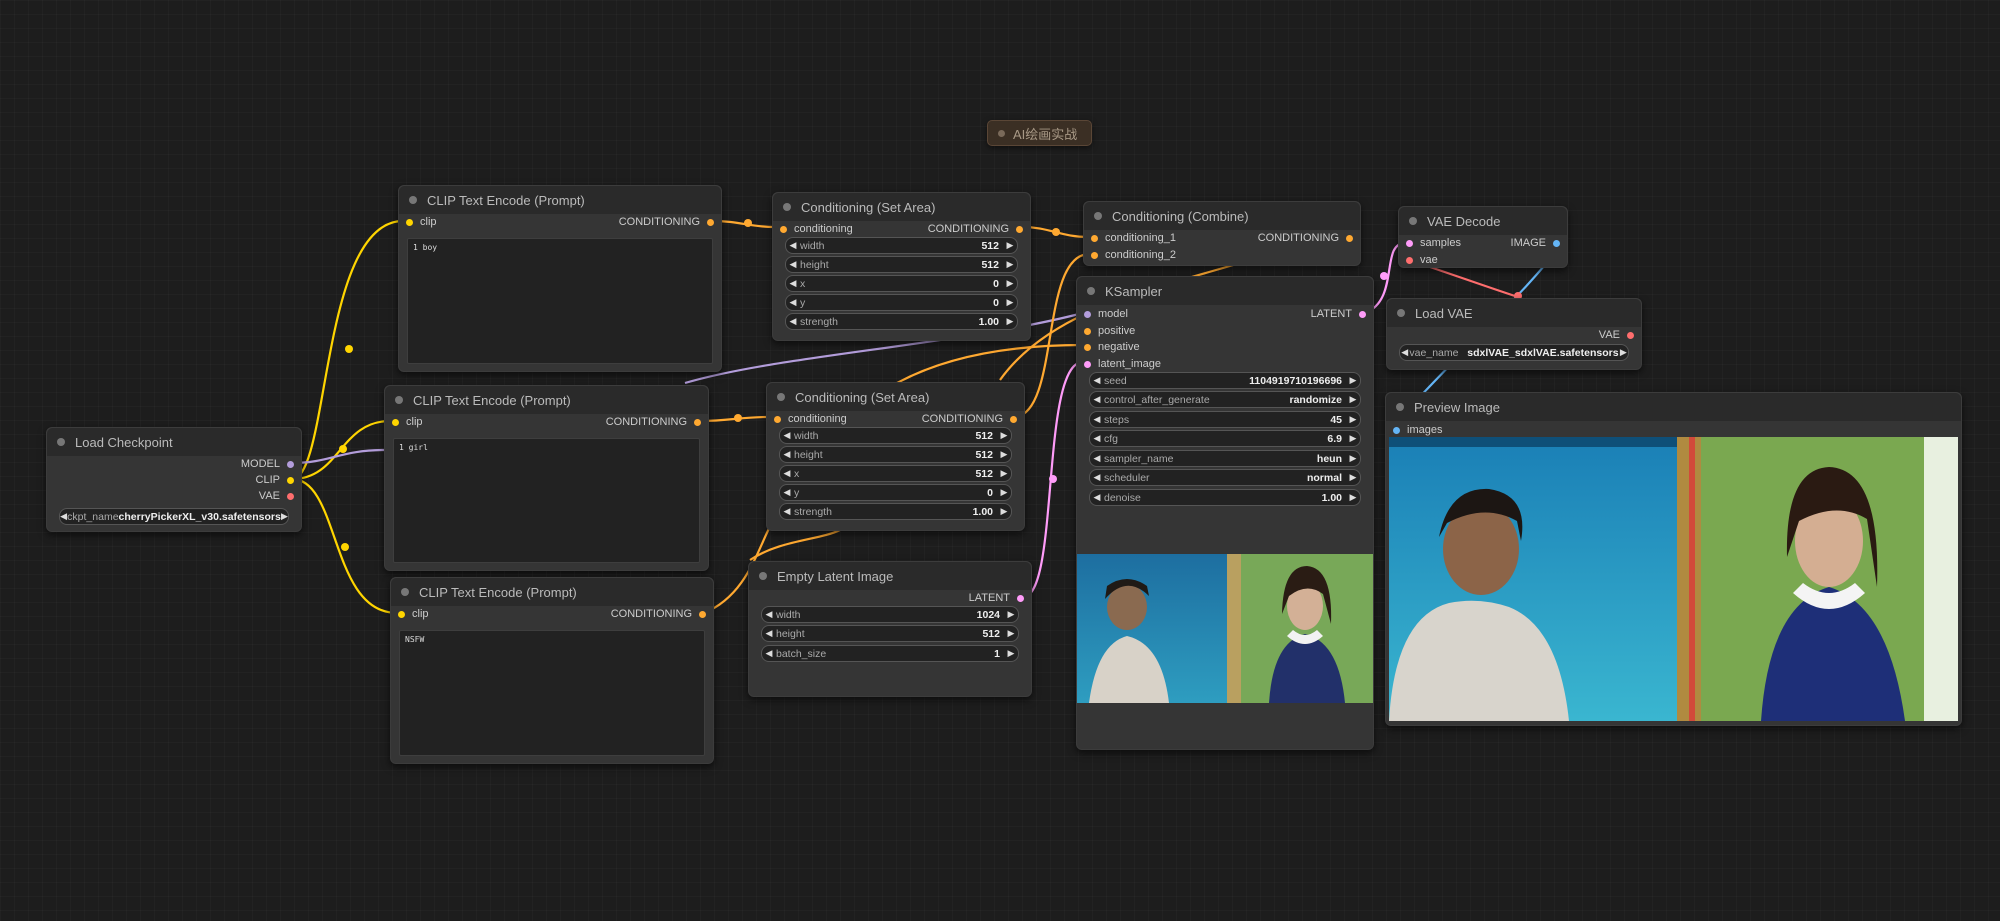 This screenshot has height=921, width=2000. I want to click on prompt-textarea: 1 boy, so click(560, 301).